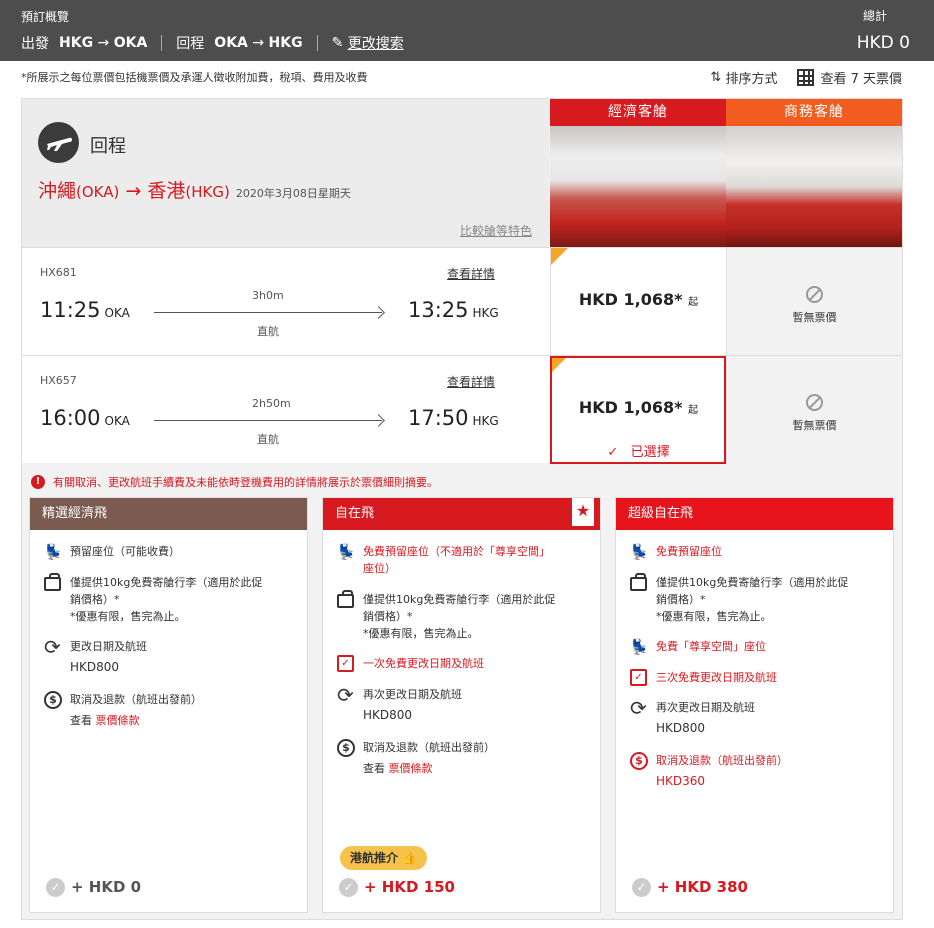 The image size is (934, 928). I want to click on edit-icon: ✎, so click(340, 43).